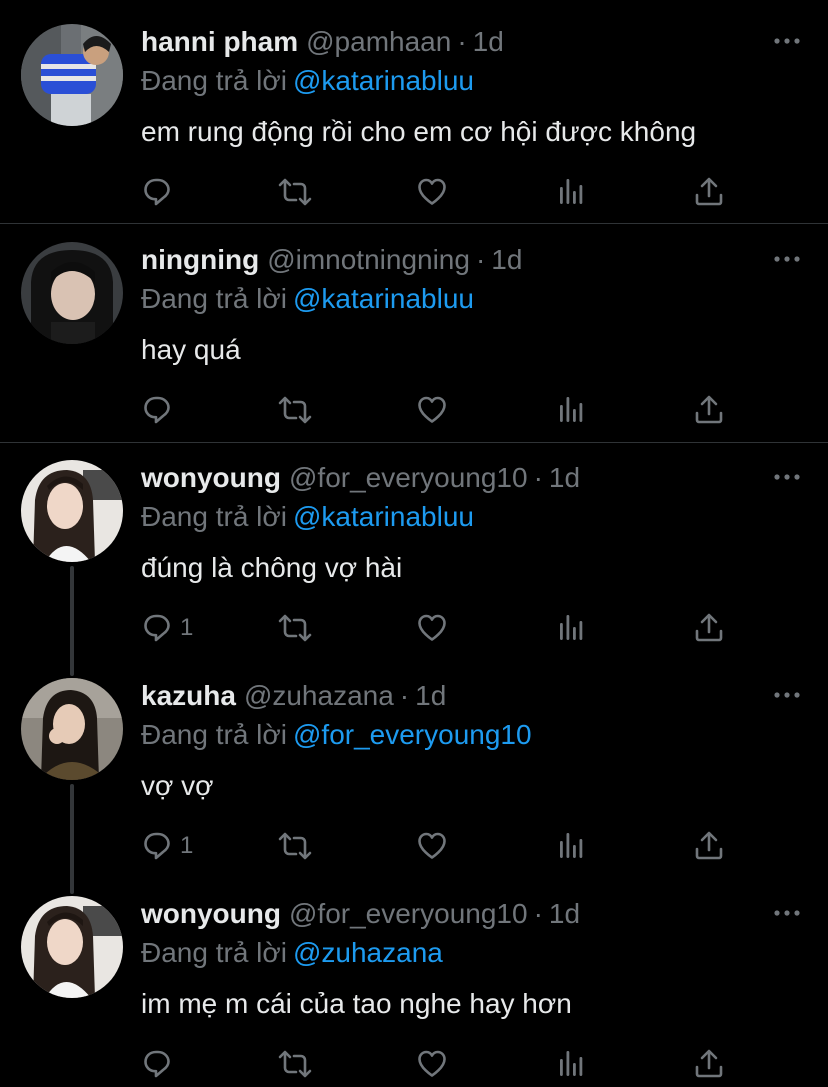 The width and height of the screenshot is (828, 1087). Describe the element at coordinates (356, 1003) in the screenshot. I see `tweet-text: im mẹ m cái của tao nghe hay hơn` at that location.